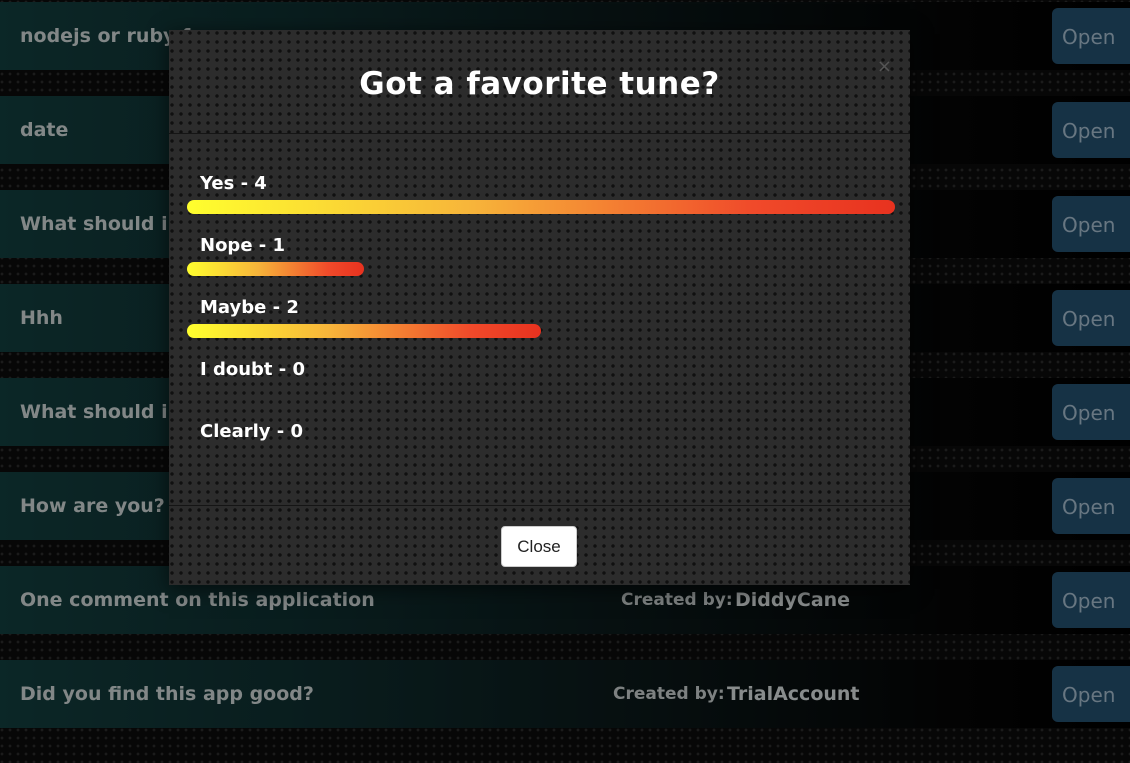 The width and height of the screenshot is (1130, 763). I want to click on modal-title: Got a favorite tune?, so click(539, 84).